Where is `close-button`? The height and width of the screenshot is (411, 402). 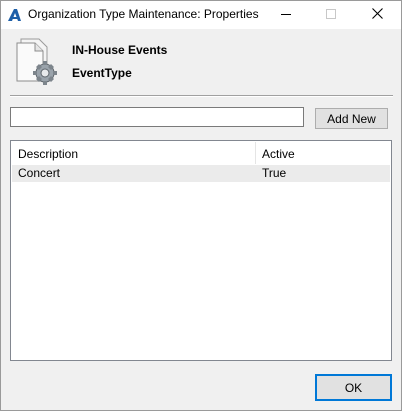 close-button is located at coordinates (377, 15).